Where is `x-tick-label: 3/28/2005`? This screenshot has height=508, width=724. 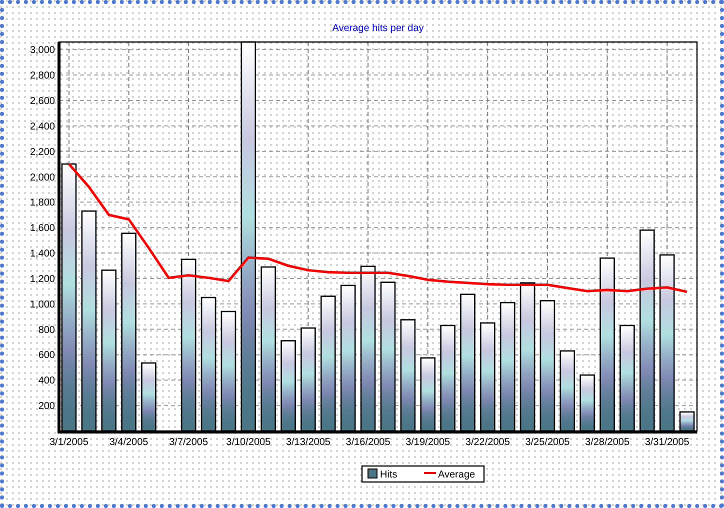
x-tick-label: 3/28/2005 is located at coordinates (607, 442).